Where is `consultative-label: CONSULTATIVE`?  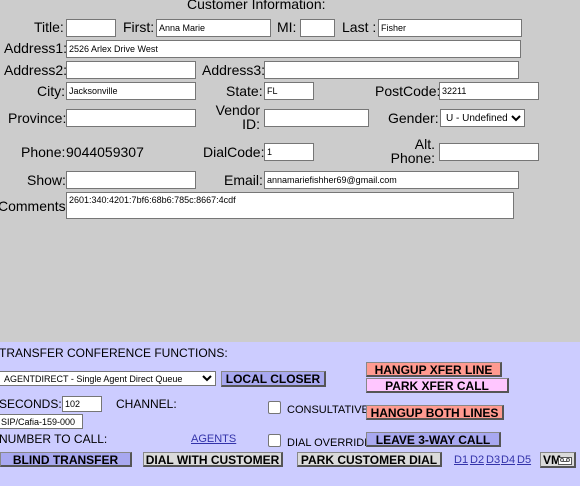 consultative-label: CONSULTATIVE is located at coordinates (328, 410).